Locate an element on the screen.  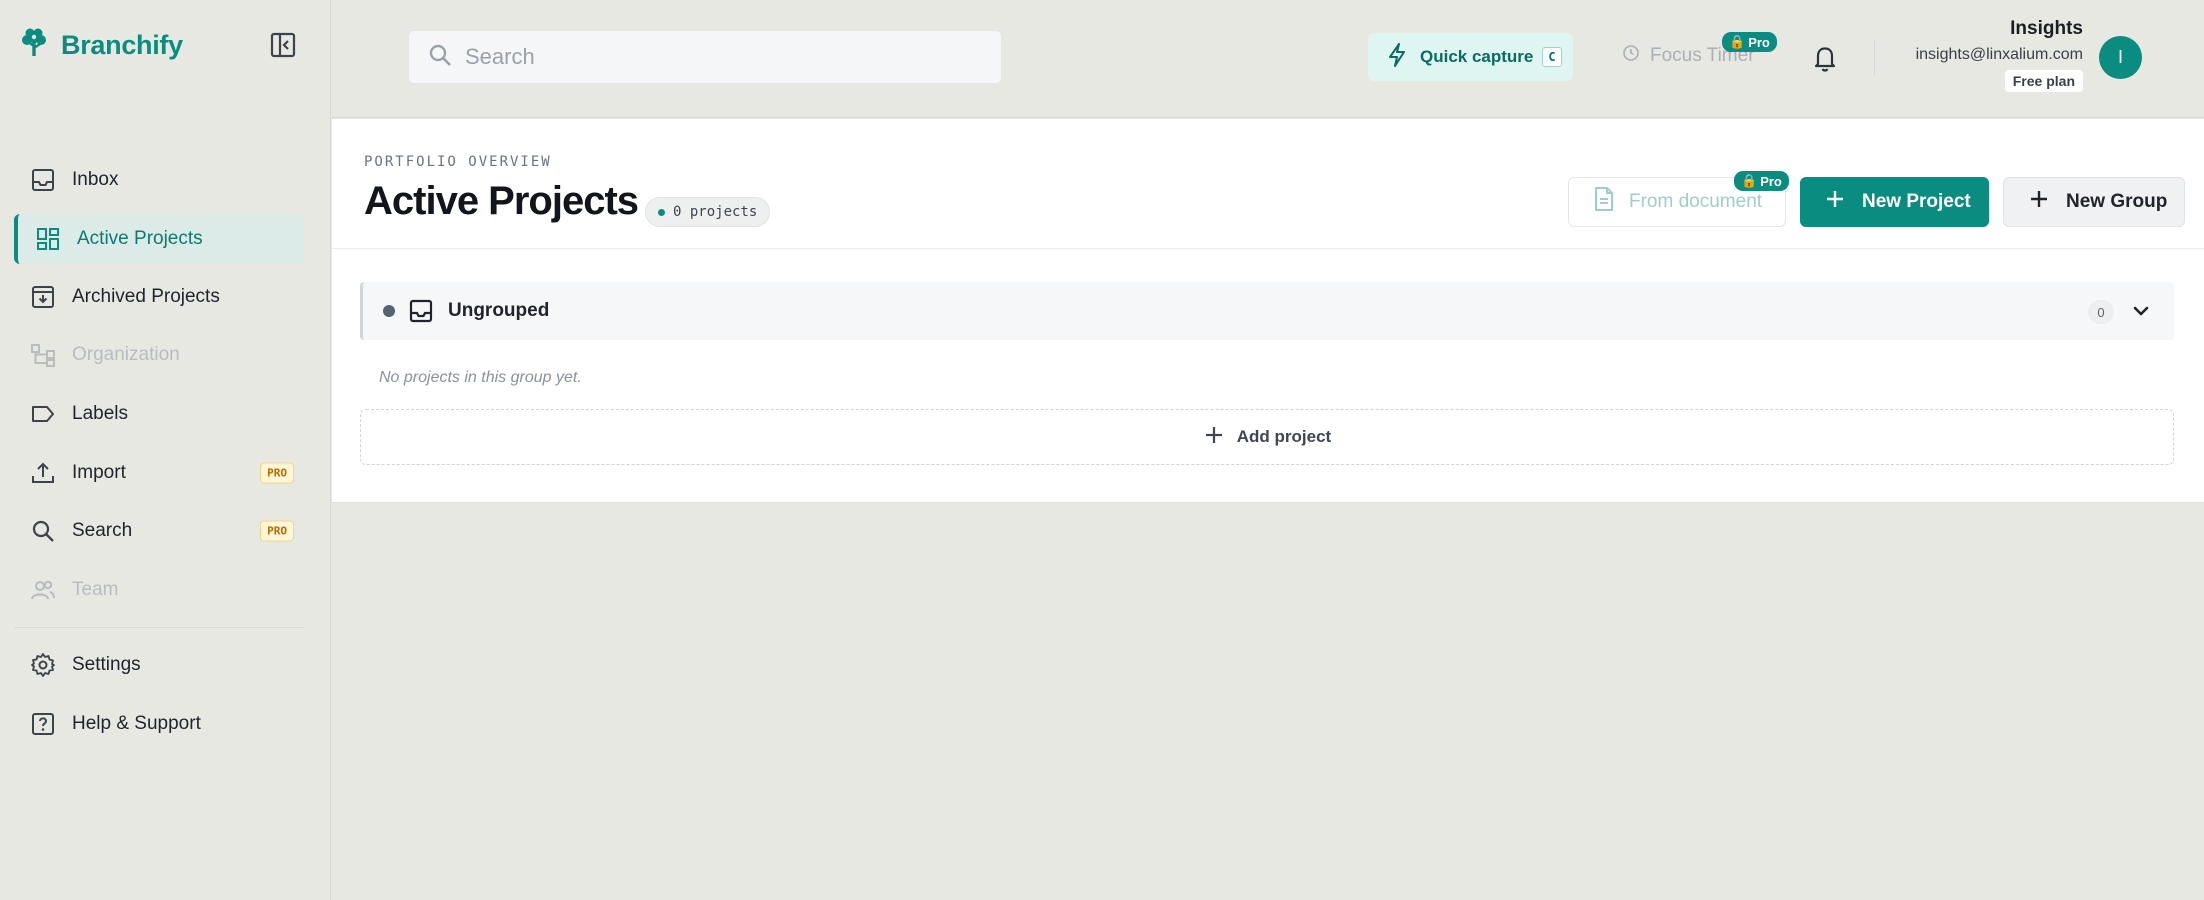
project-count-text: 0 projects is located at coordinates (715, 212).